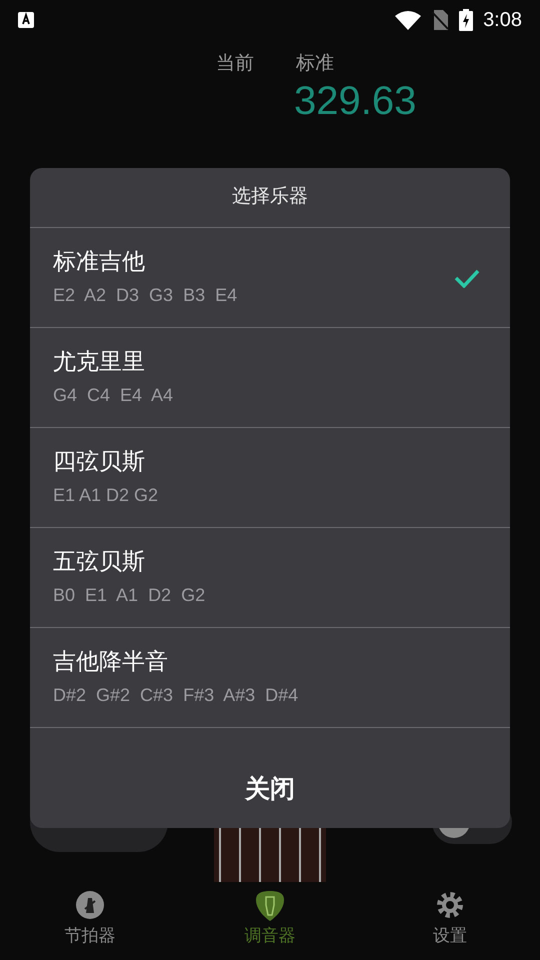 This screenshot has width=540, height=960. I want to click on instrument-name: 标准吉他, so click(99, 261).